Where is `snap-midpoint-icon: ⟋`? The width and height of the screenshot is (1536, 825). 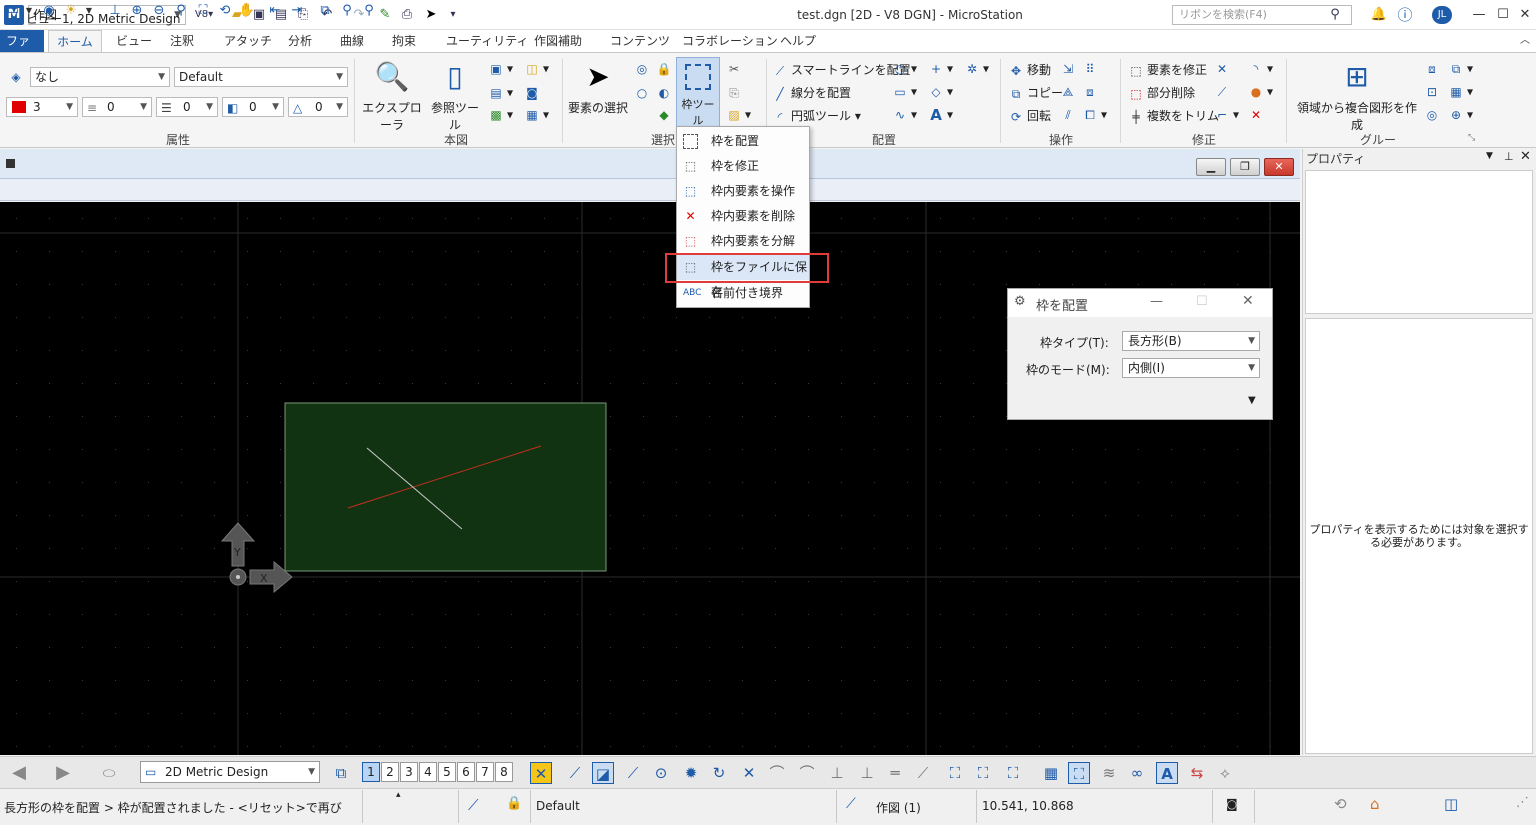 snap-midpoint-icon: ⟋ is located at coordinates (633, 773).